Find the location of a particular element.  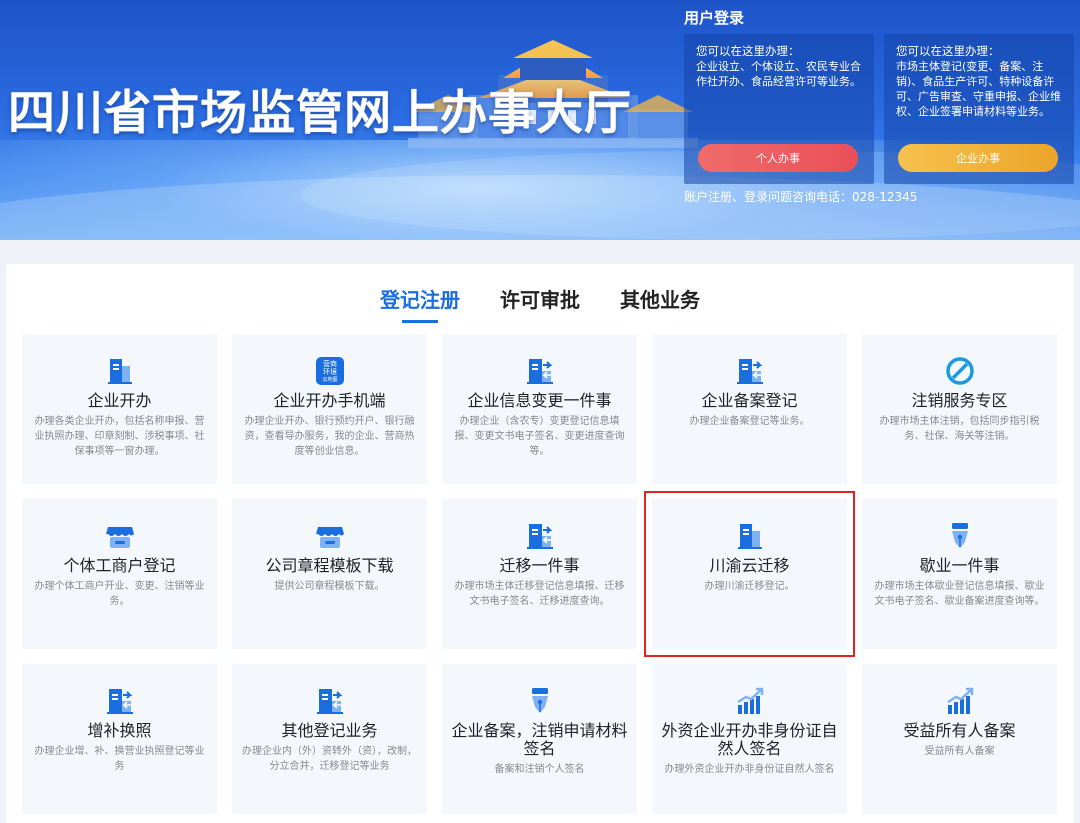

mobile-app-icon: 营商 环境 云地图 is located at coordinates (330, 371).